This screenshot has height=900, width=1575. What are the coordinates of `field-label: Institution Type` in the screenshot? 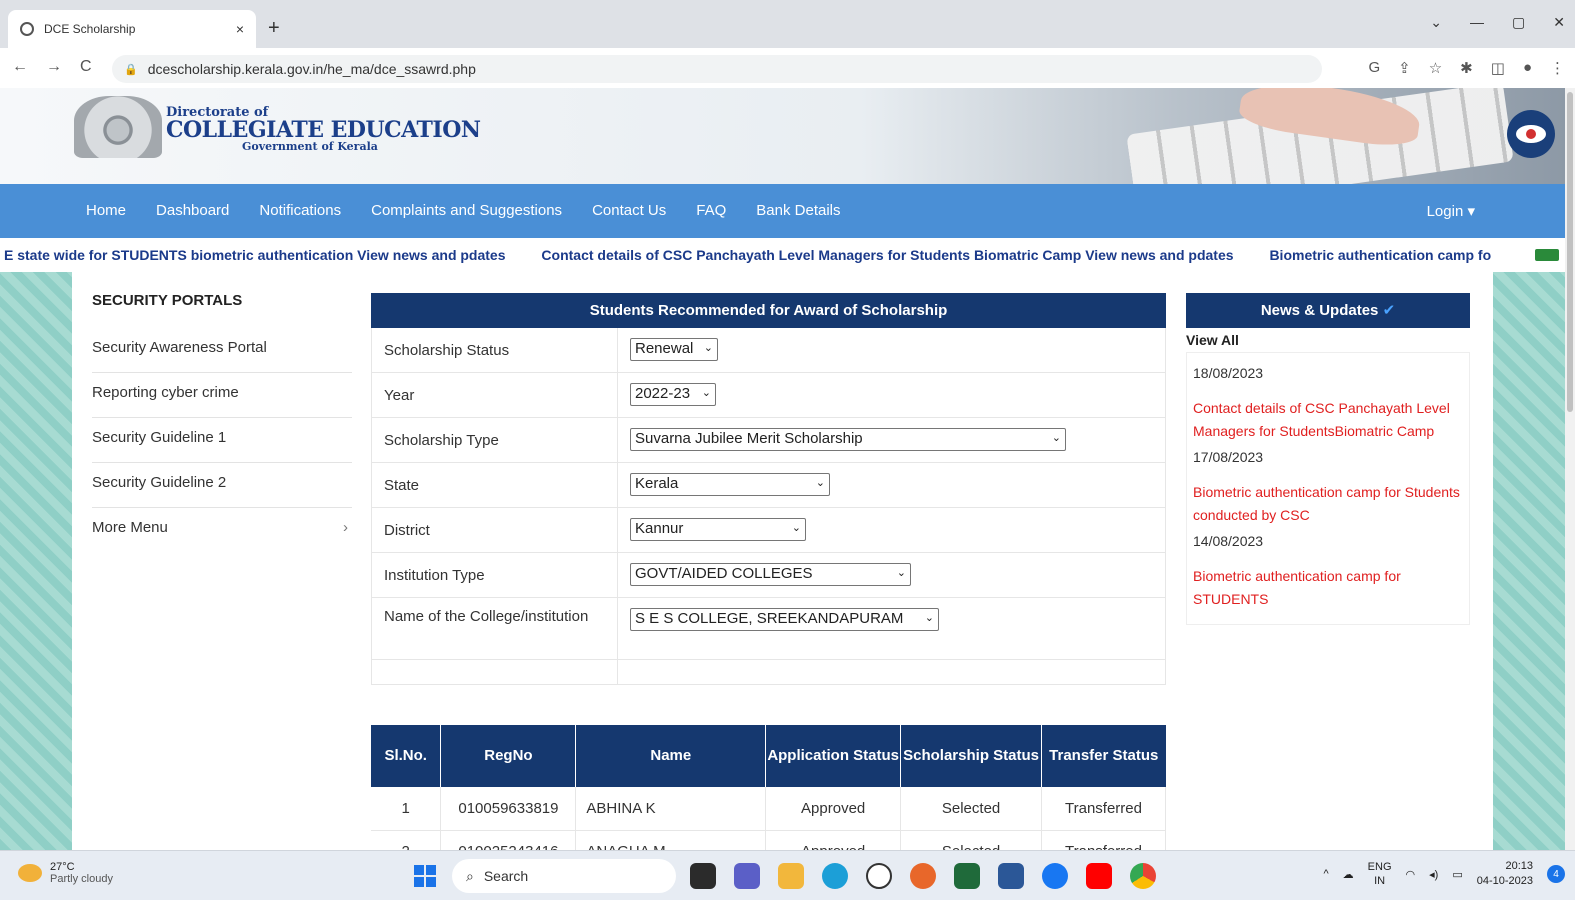 It's located at (495, 575).